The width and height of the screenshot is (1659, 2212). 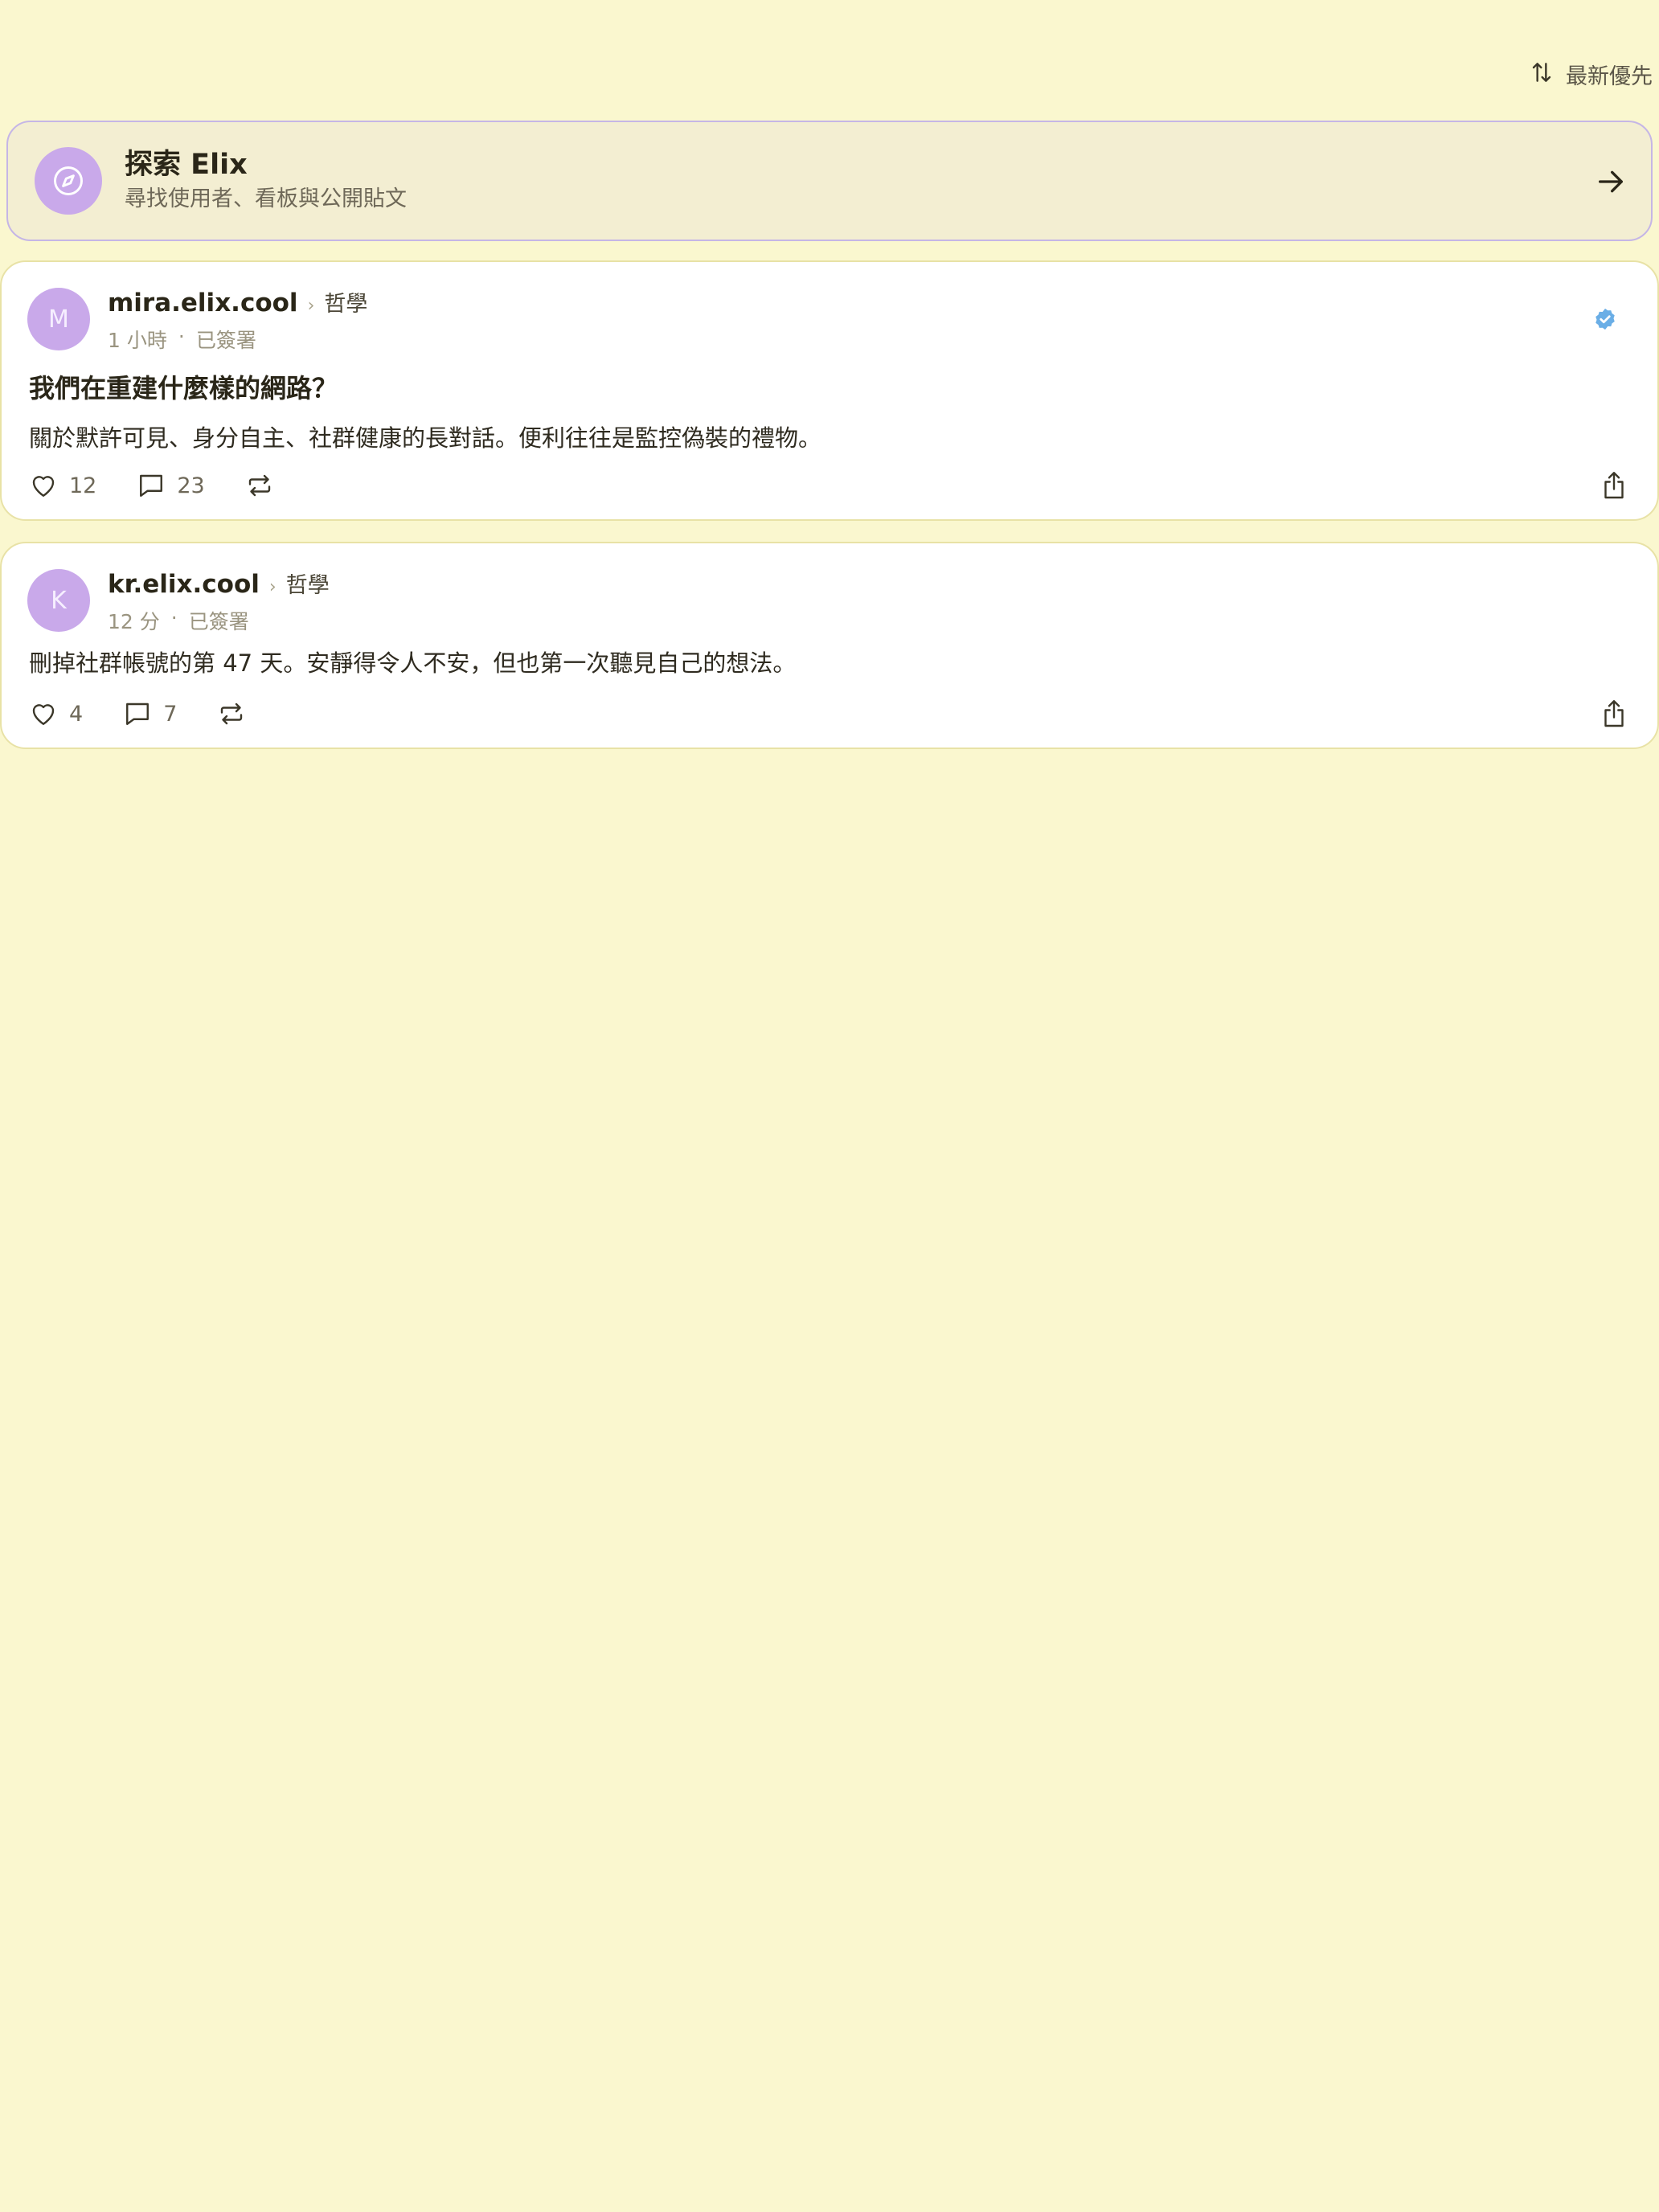 I want to click on post-actions: 4 7, so click(x=157, y=713).